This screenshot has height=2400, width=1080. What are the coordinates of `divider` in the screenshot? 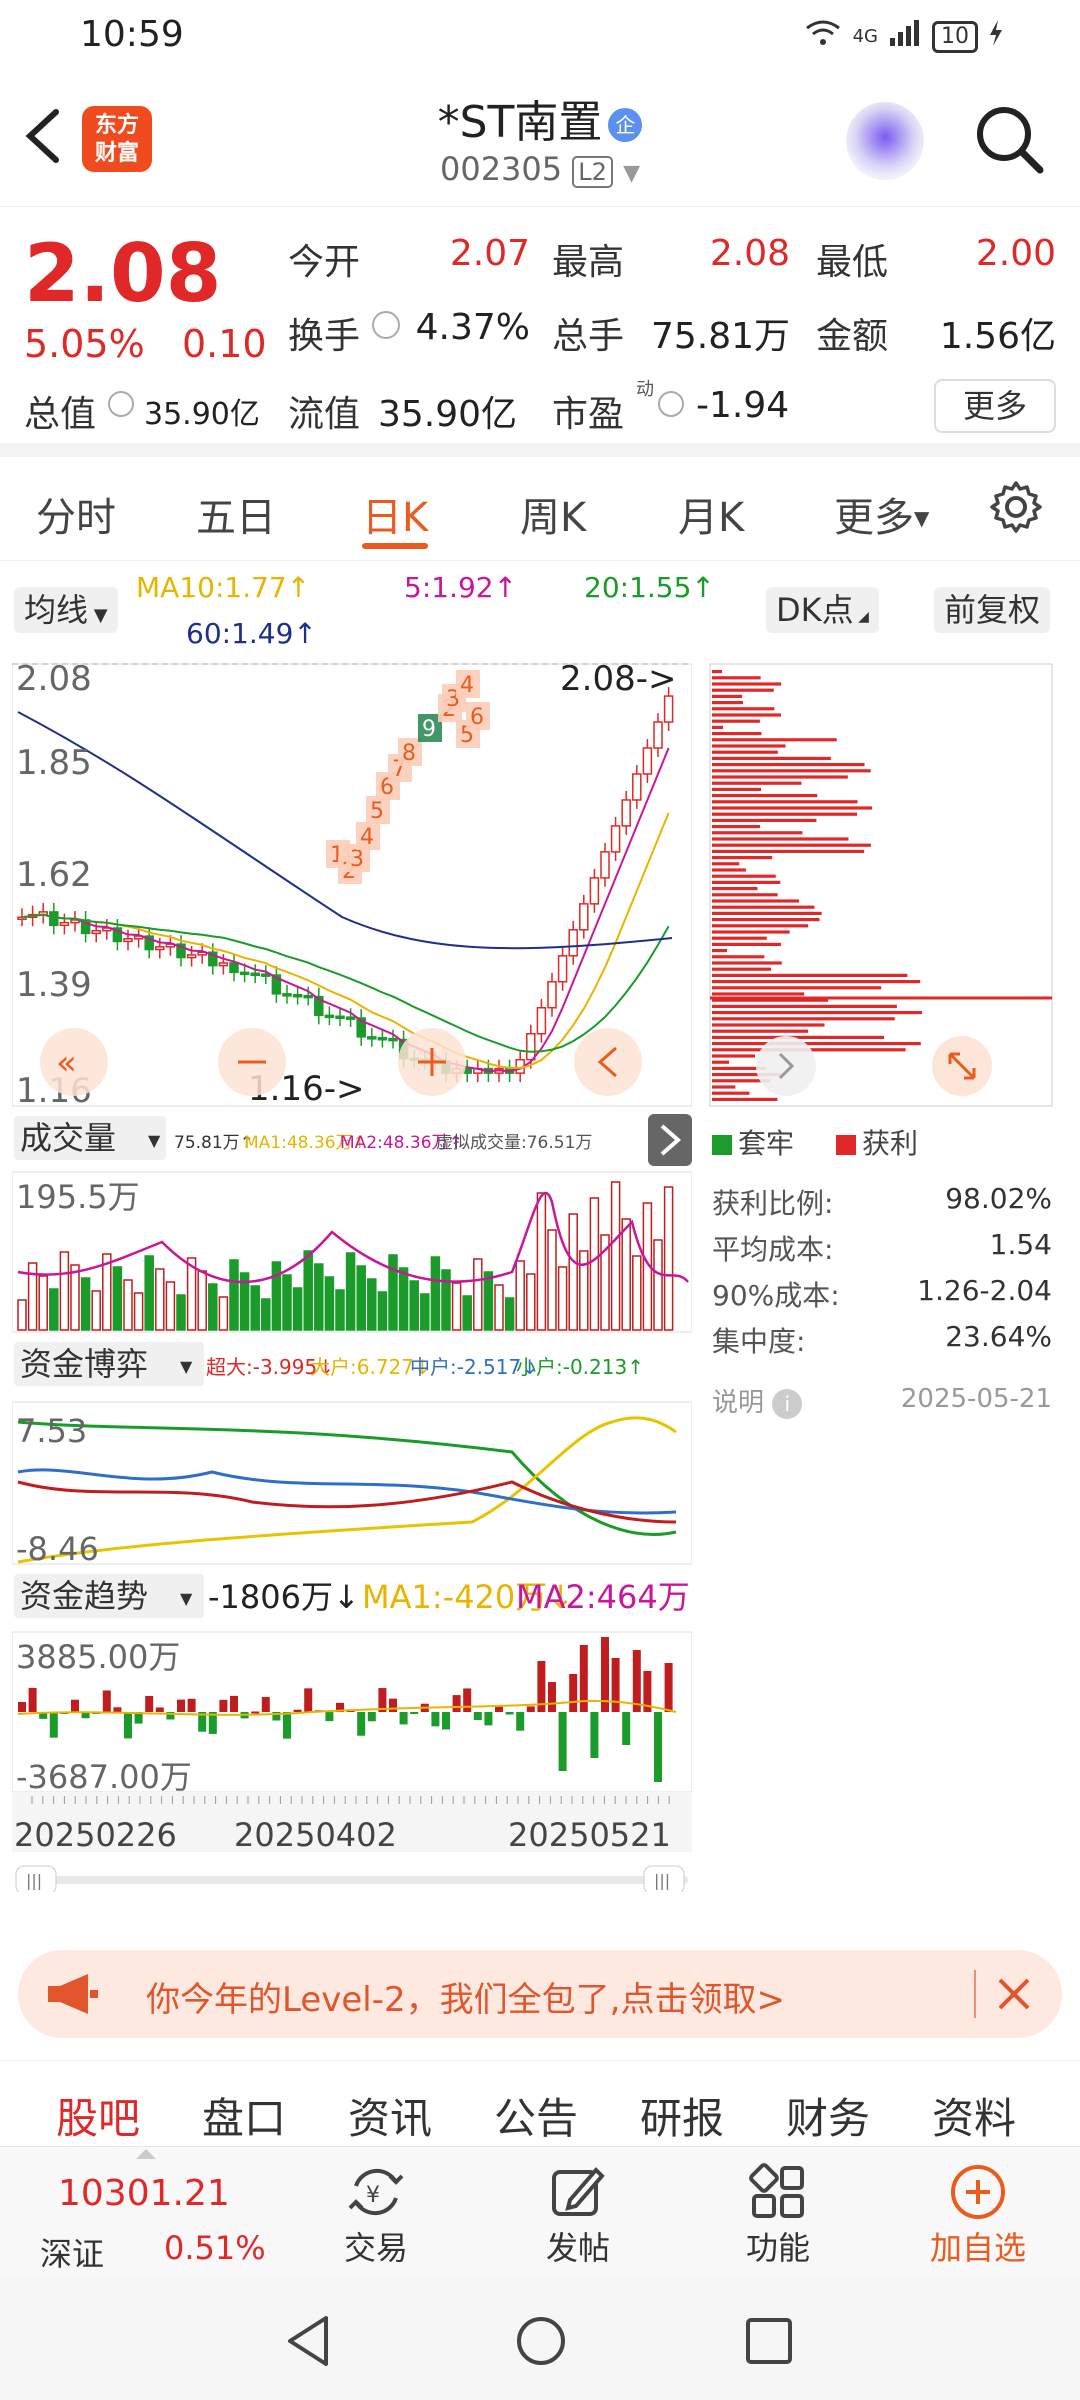 It's located at (975, 1994).